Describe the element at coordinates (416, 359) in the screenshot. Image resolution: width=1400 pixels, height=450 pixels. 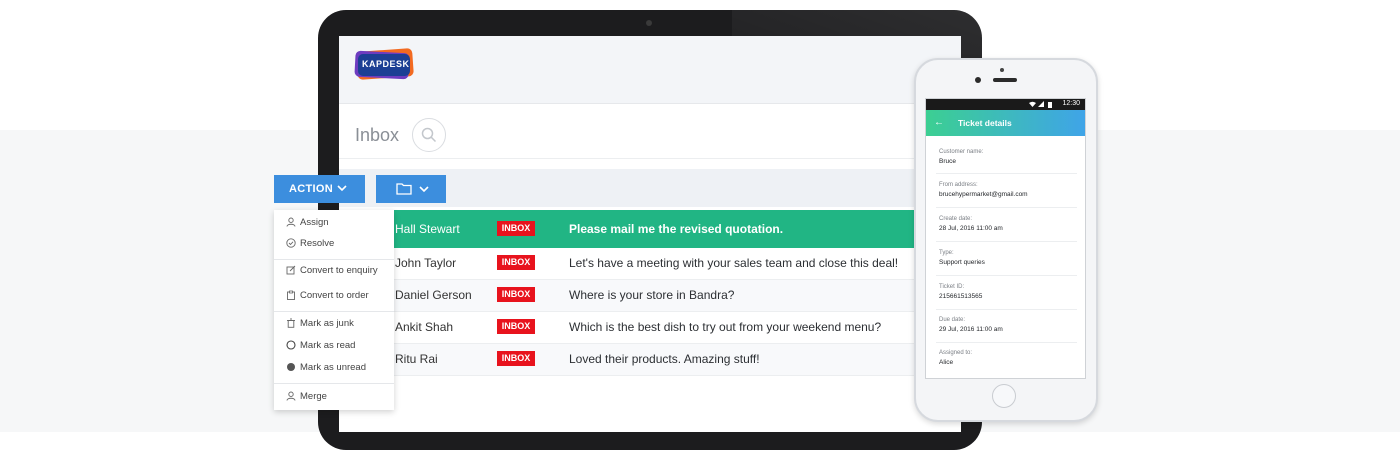
I see `ticket-customer: Ritu Rai` at that location.